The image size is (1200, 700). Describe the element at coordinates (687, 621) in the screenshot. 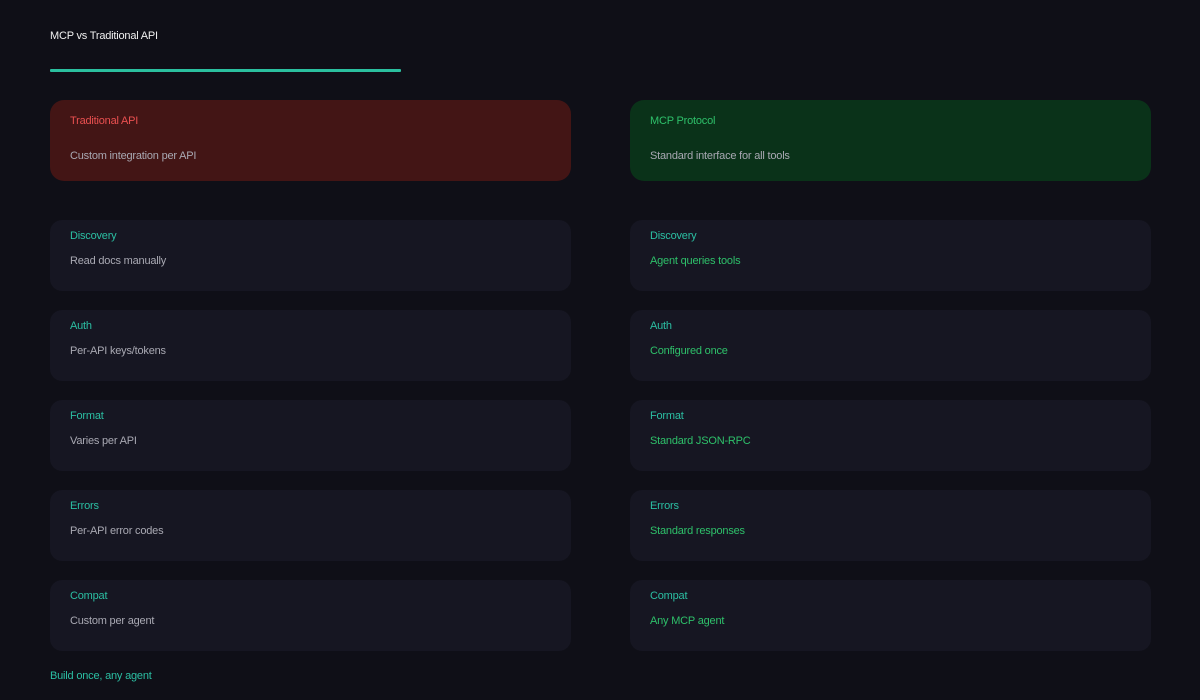

I see `row-value: Any MCP agent` at that location.